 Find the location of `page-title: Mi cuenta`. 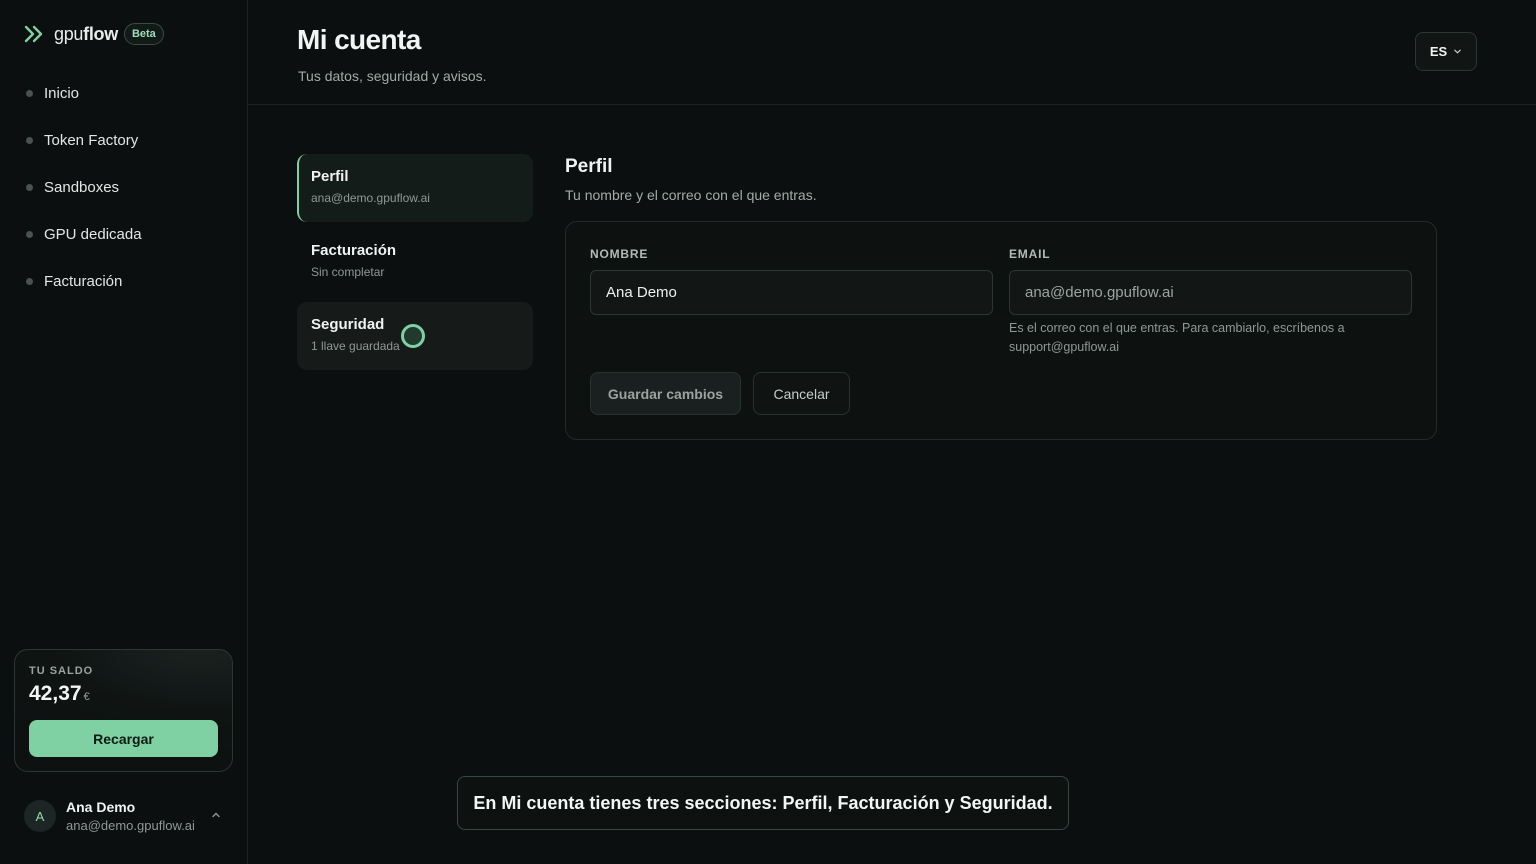

page-title: Mi cuenta is located at coordinates (359, 39).